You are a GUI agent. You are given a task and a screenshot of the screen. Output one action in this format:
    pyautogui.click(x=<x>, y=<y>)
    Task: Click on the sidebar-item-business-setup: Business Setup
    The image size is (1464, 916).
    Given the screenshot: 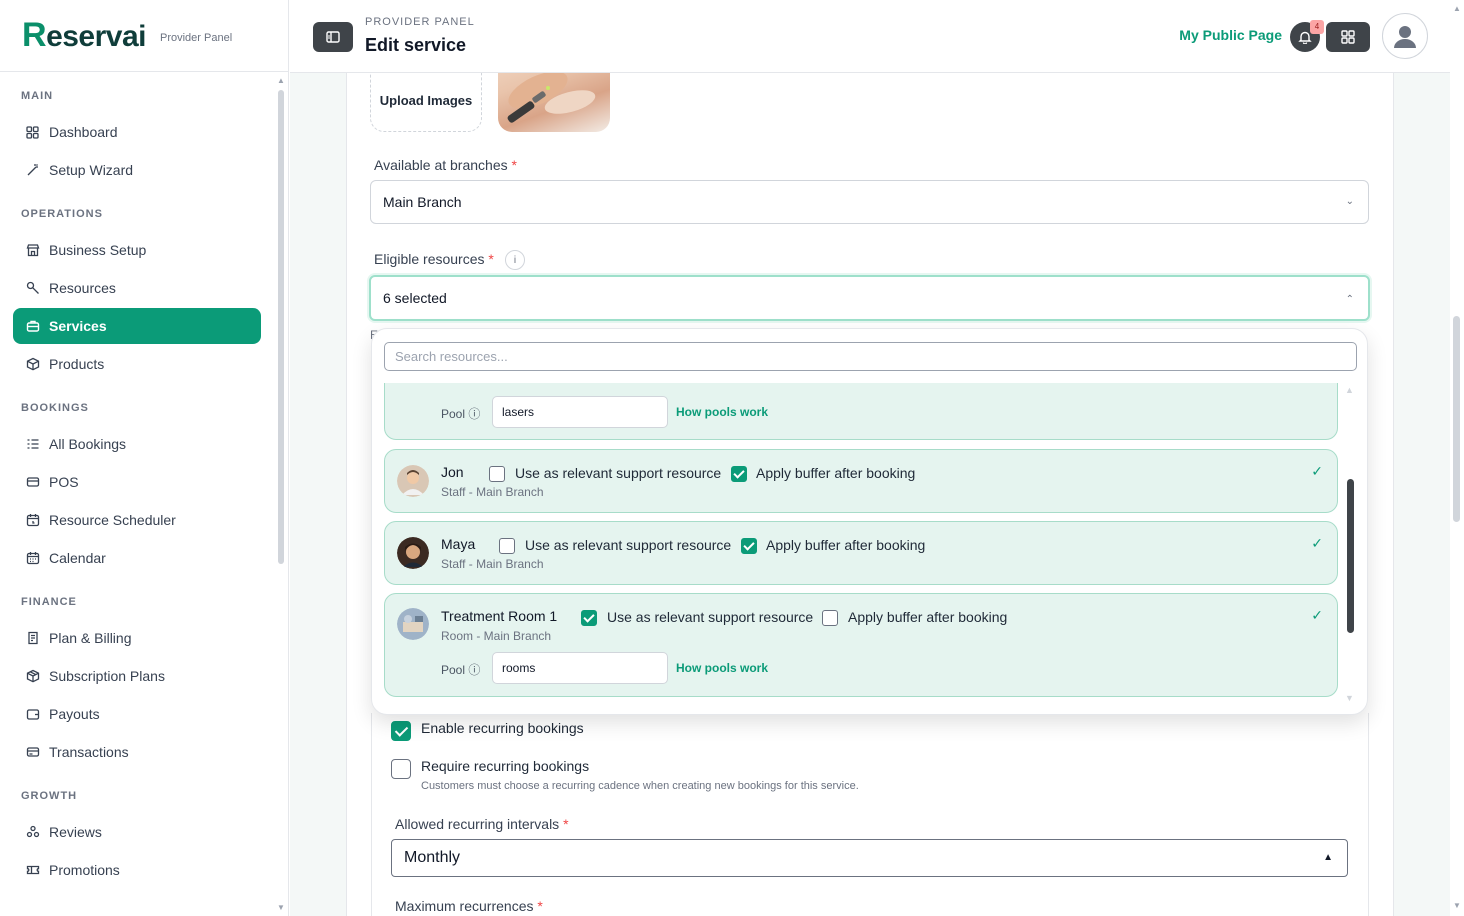 What is the action you would take?
    pyautogui.click(x=137, y=250)
    